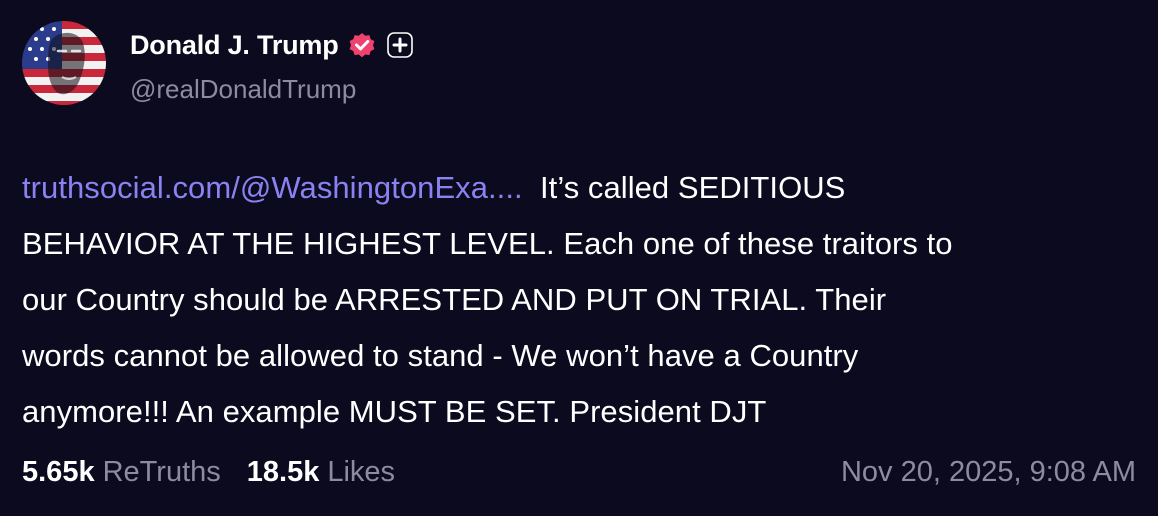 This screenshot has width=1158, height=516. Describe the element at coordinates (361, 472) in the screenshot. I see `likes-label: Likes` at that location.